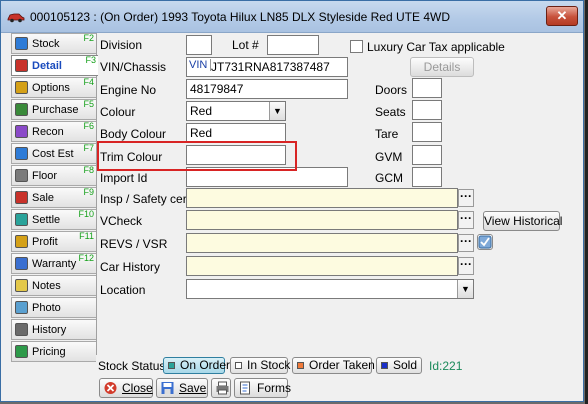  I want to click on tab-floor: Floor F8, so click(53, 175).